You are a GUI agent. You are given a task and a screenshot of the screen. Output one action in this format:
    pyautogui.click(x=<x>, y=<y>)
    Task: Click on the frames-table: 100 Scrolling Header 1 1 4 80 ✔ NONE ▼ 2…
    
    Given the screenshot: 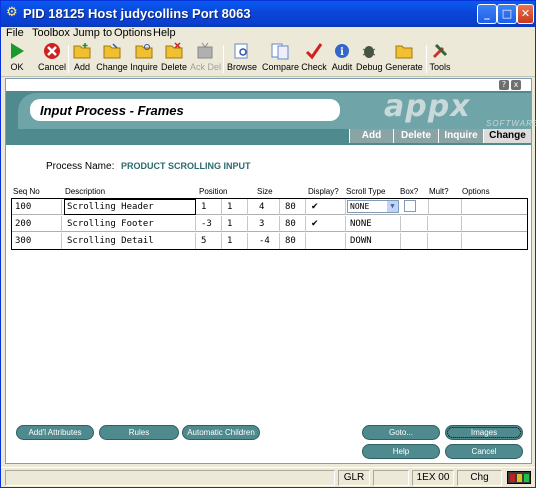 What is the action you would take?
    pyautogui.click(x=269, y=224)
    